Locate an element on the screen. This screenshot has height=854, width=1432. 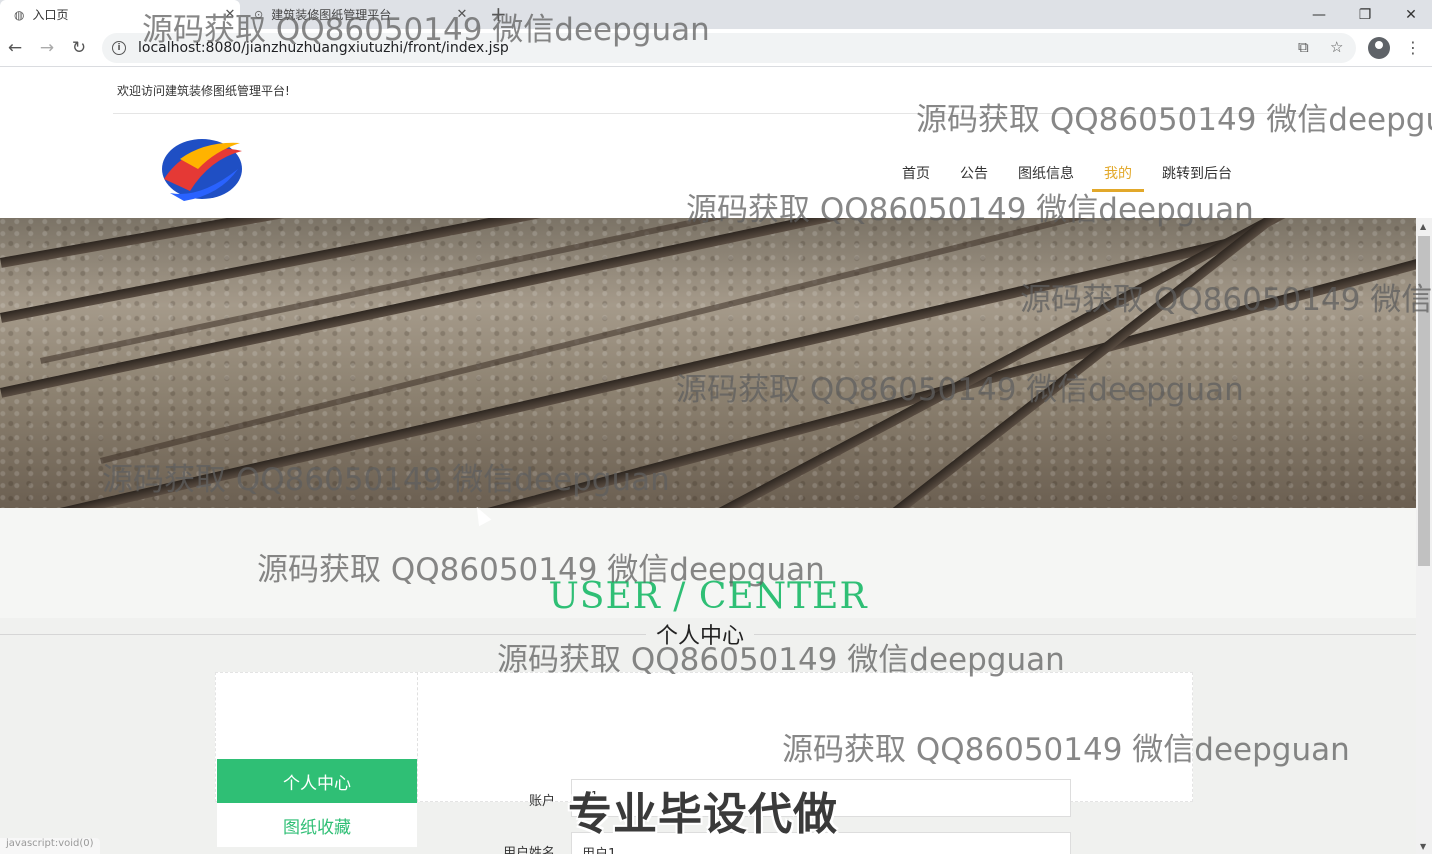
profile-icon is located at coordinates (1379, 48).